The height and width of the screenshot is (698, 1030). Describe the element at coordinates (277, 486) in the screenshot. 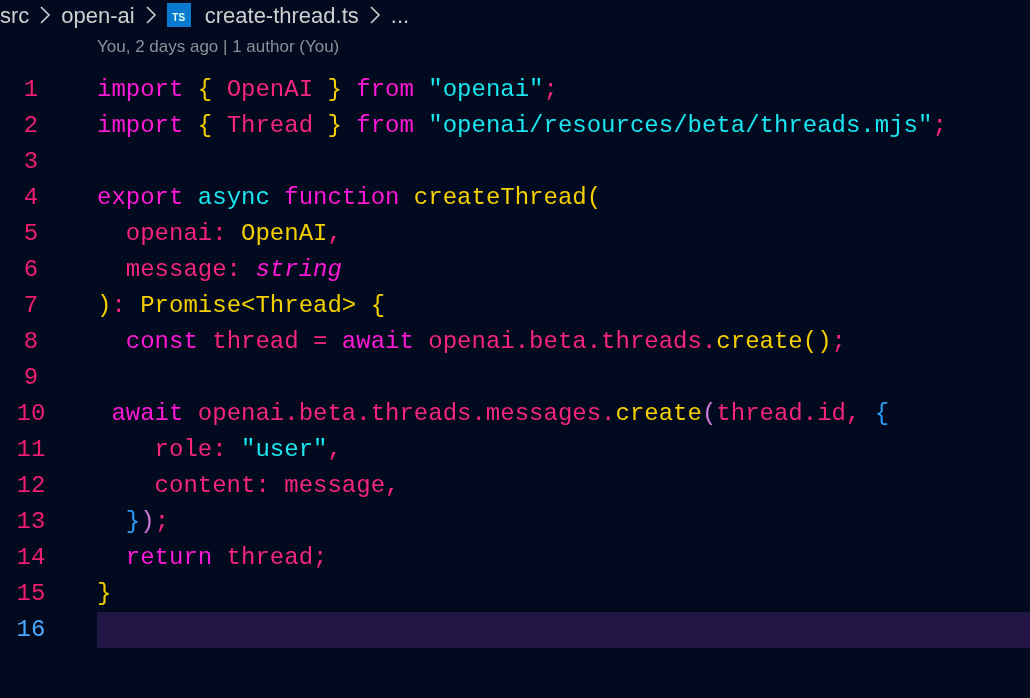

I see `code-line: content: message,` at that location.